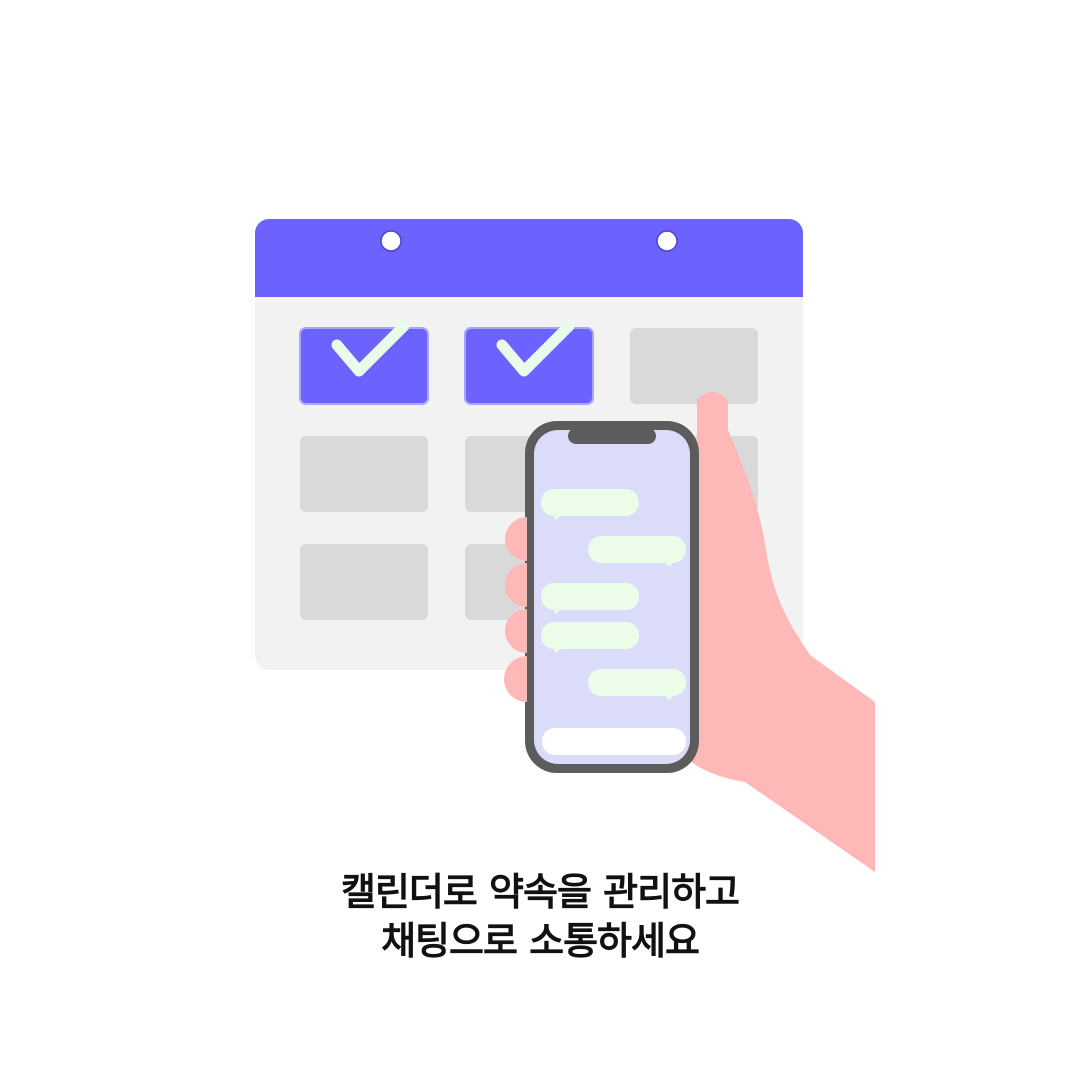 The width and height of the screenshot is (1080, 1080). Describe the element at coordinates (614, 741) in the screenshot. I see `message-input-bar` at that location.